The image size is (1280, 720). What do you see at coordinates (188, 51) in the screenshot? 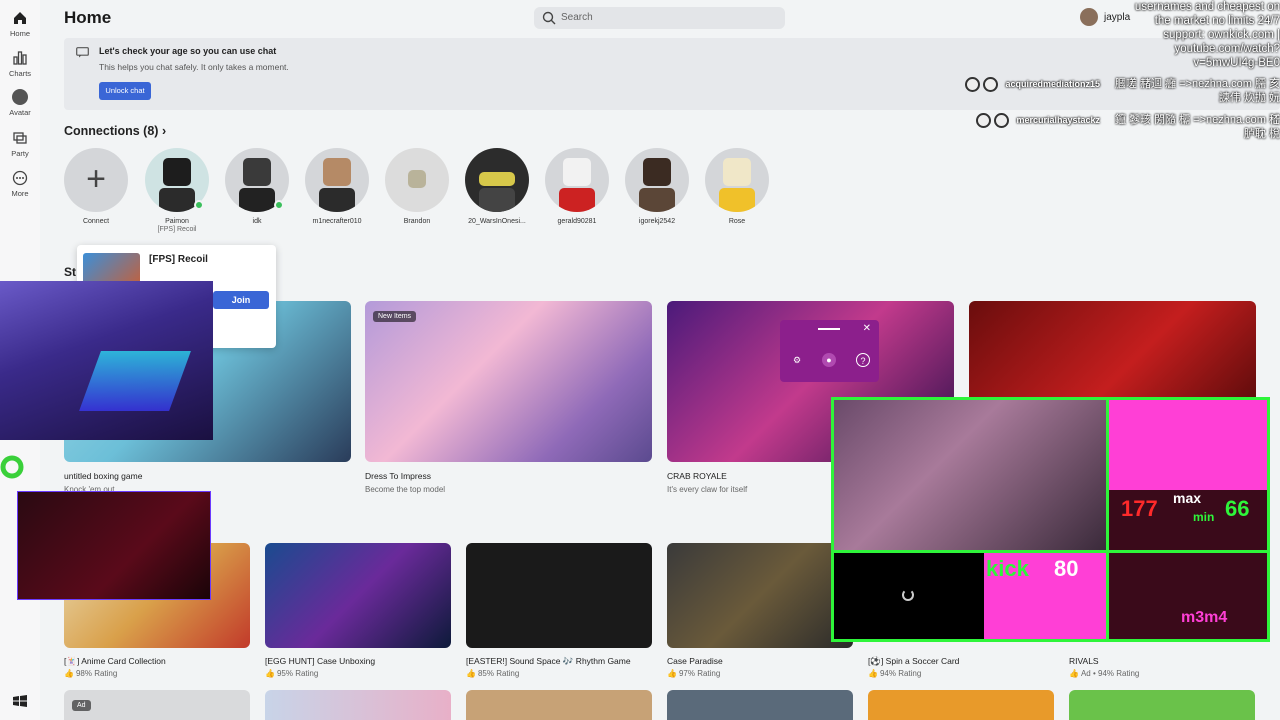
I see `banner-title: Let's check your age so you can use chat` at bounding box center [188, 51].